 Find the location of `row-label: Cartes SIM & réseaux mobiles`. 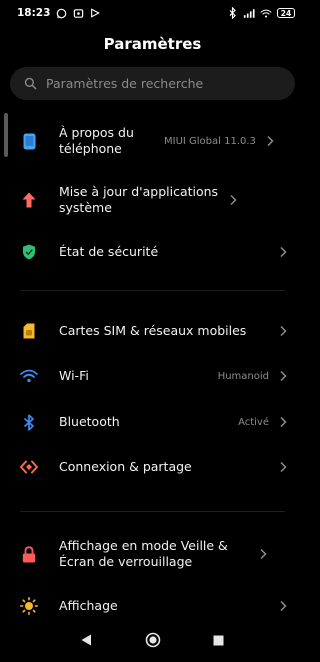

row-label: Cartes SIM & réseaux mobiles is located at coordinates (153, 330).